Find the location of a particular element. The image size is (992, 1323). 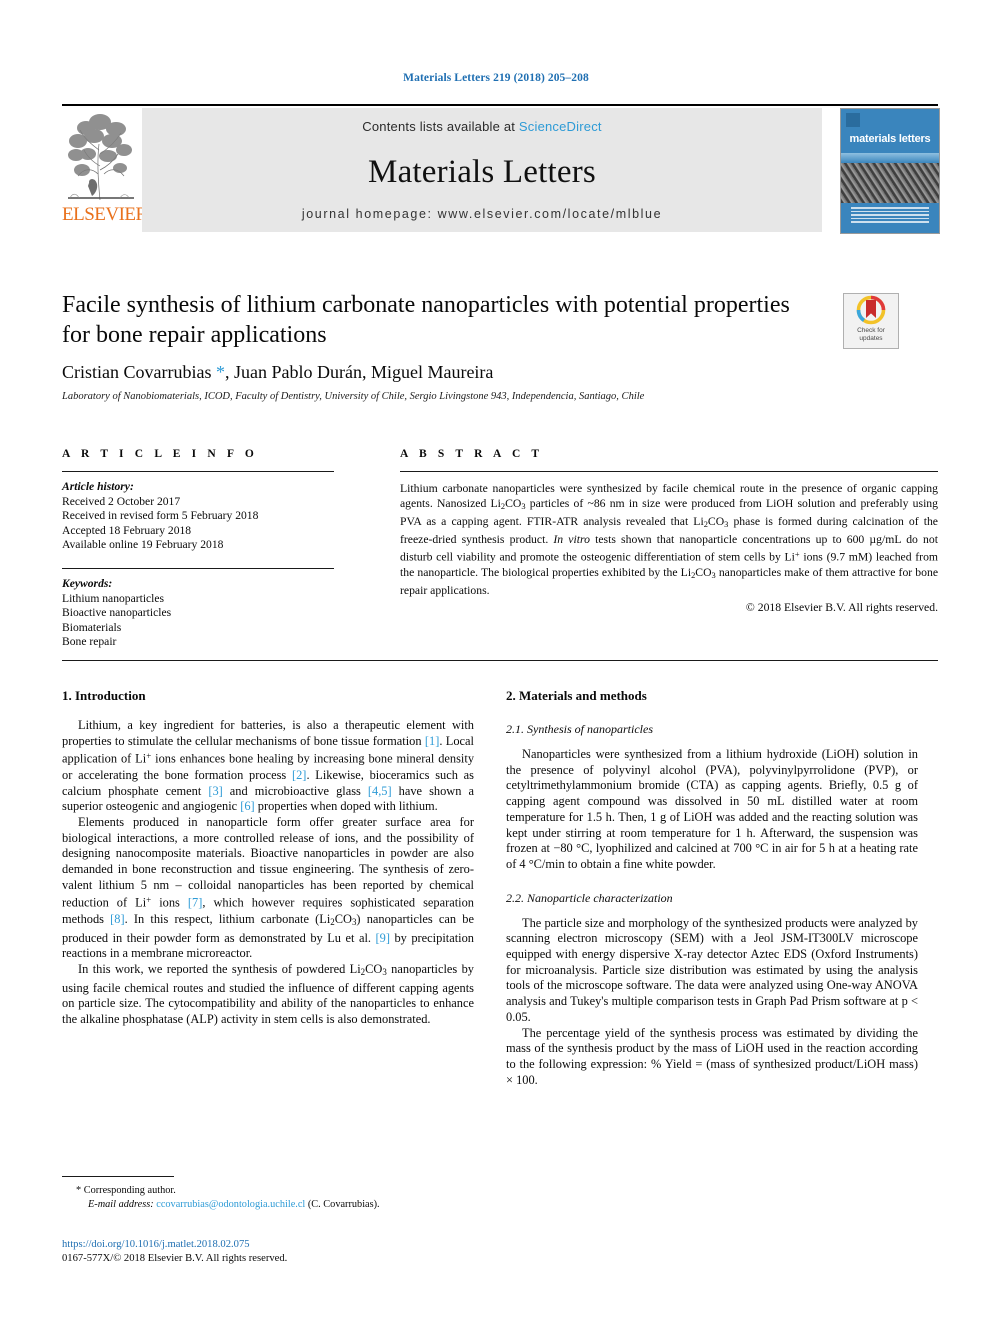

citation-ref: [1] is located at coordinates (432, 741).